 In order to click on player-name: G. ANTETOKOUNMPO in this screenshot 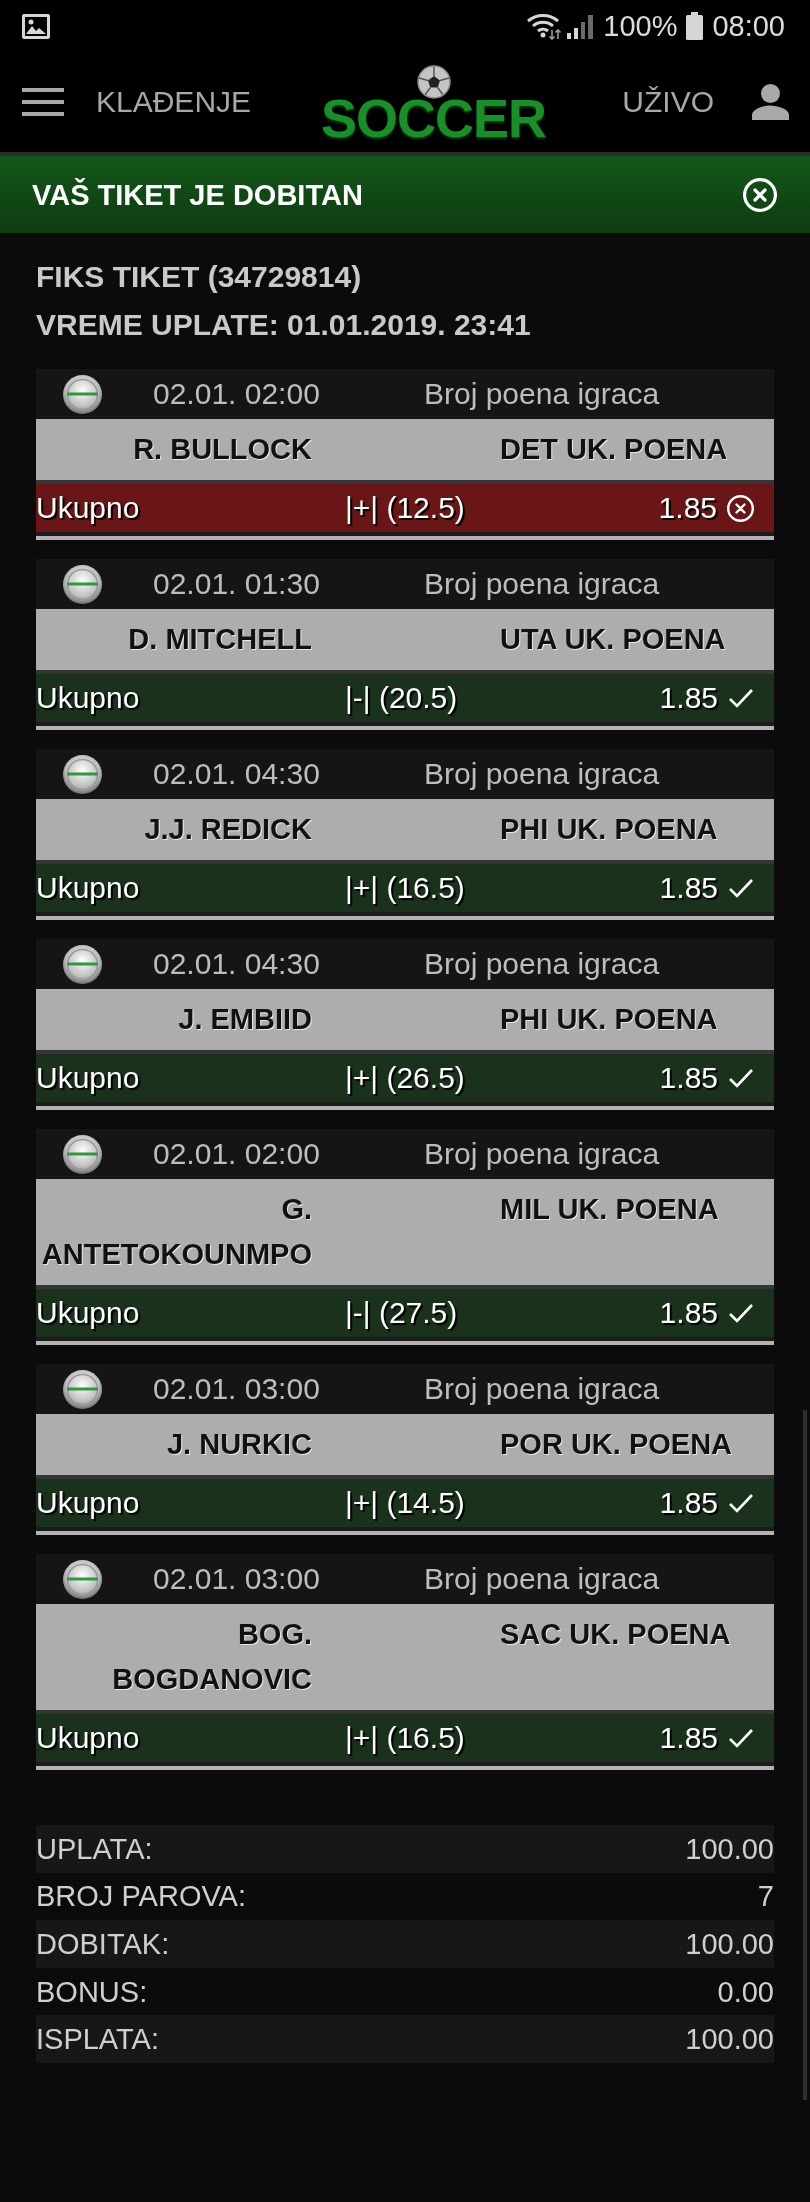, I will do `click(176, 1232)`.